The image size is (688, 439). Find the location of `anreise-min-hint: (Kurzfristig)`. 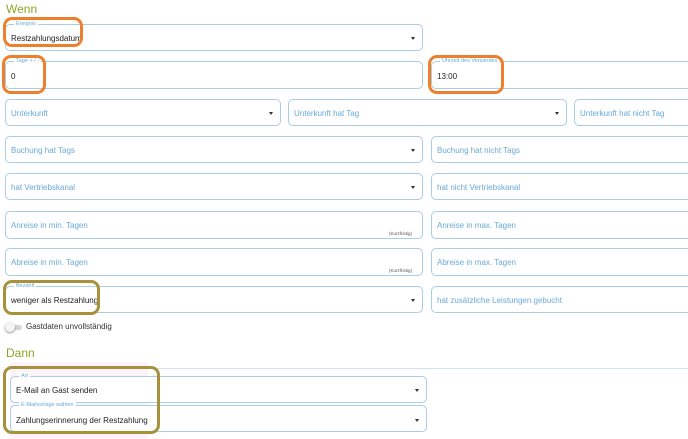

anreise-min-hint: (Kurzfristig) is located at coordinates (400, 233).